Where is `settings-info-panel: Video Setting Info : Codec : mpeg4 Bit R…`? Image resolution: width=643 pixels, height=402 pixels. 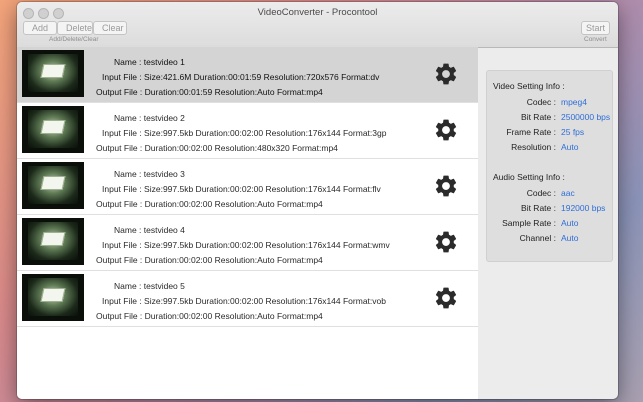
settings-info-panel: Video Setting Info : Codec : mpeg4 Bit R… is located at coordinates (549, 166).